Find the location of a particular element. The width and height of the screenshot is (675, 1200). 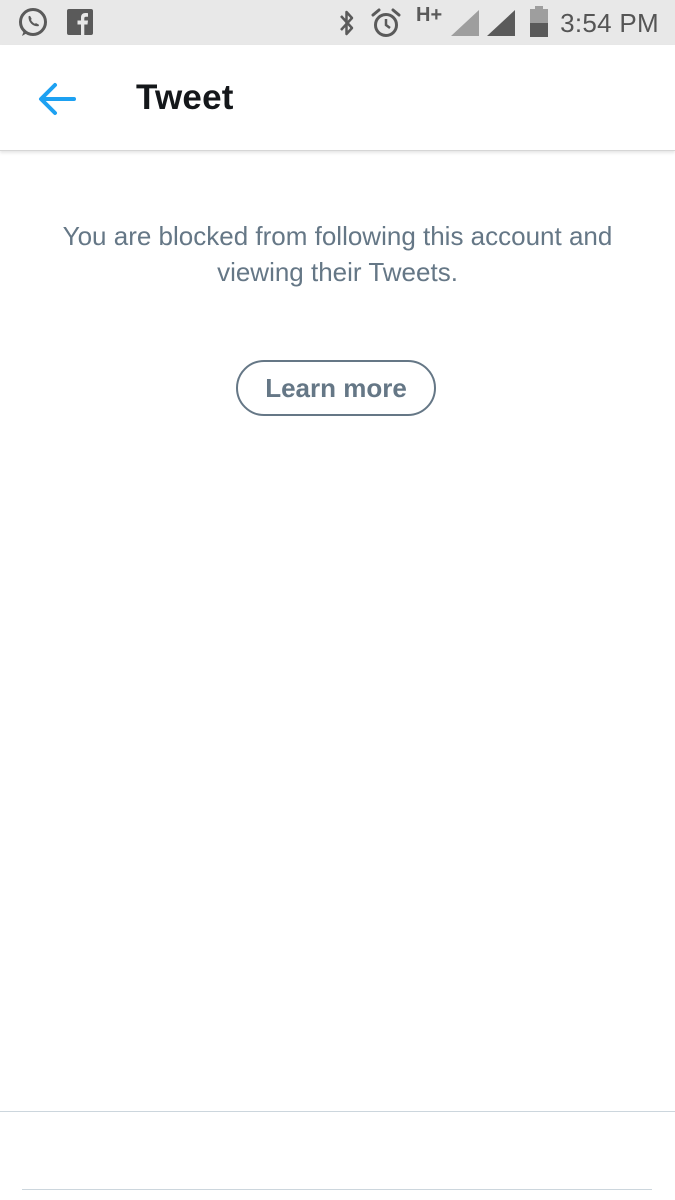

page-title: Tweet is located at coordinates (185, 97).